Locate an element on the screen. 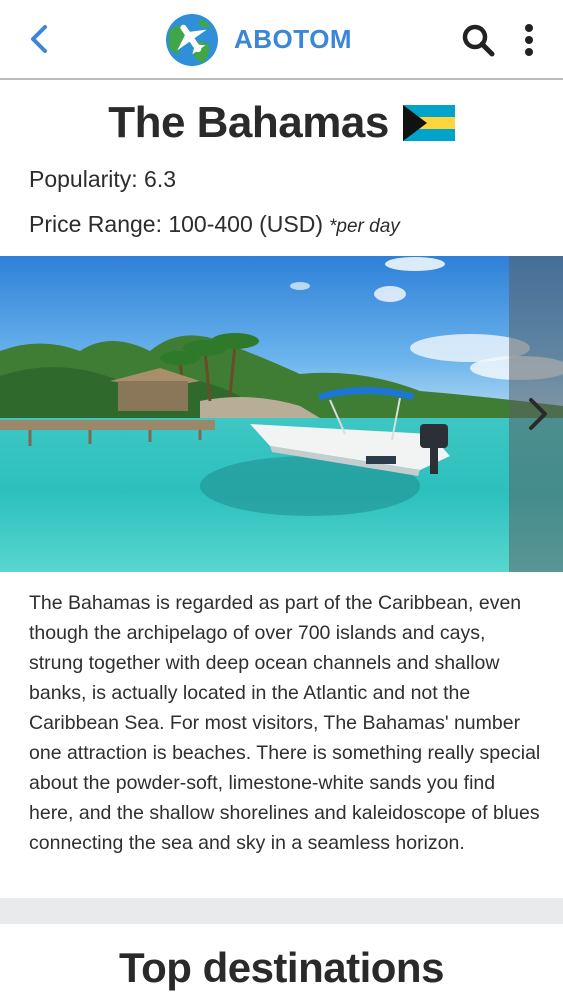  carousel-next-button is located at coordinates (538, 414).